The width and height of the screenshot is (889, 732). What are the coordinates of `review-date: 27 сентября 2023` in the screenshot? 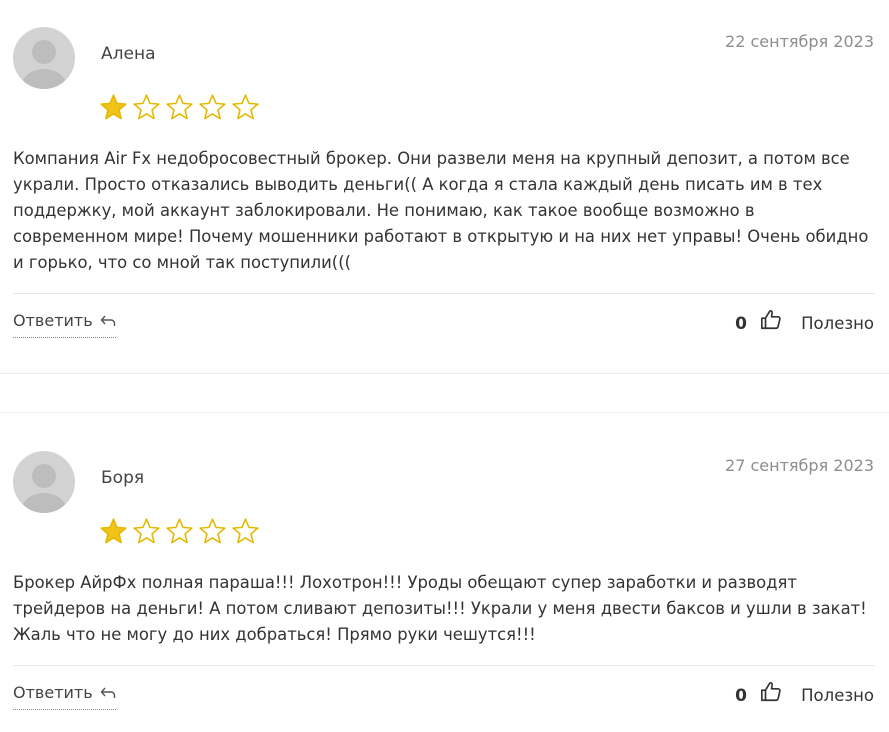 It's located at (799, 465).